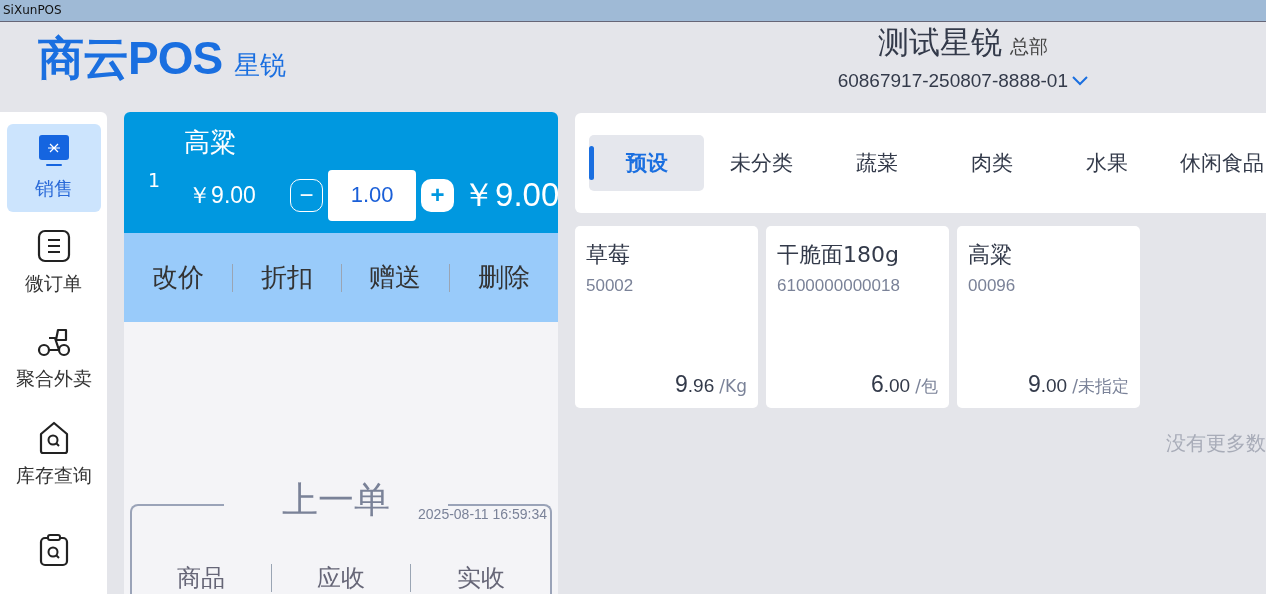 The image size is (1266, 594). What do you see at coordinates (608, 255) in the screenshot?
I see `product-name: 草莓` at bounding box center [608, 255].